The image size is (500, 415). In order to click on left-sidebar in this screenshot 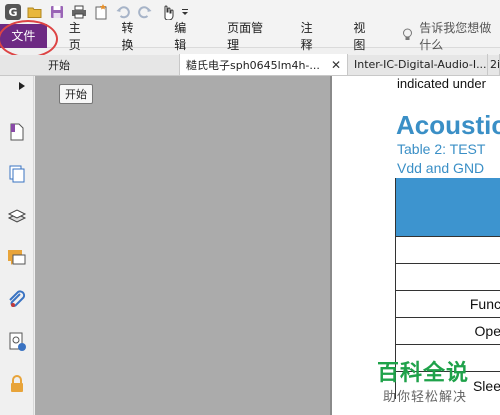, I will do `click(17, 245)`.